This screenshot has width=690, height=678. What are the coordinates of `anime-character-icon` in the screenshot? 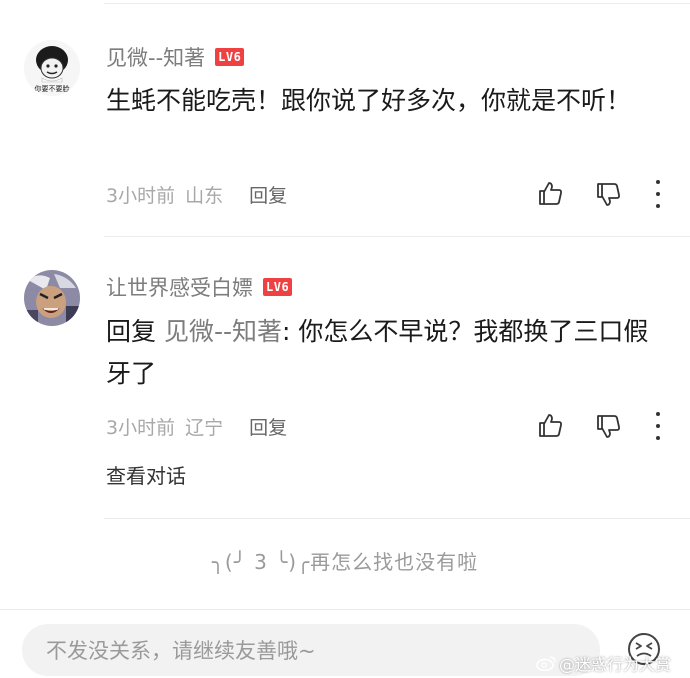 It's located at (52, 298).